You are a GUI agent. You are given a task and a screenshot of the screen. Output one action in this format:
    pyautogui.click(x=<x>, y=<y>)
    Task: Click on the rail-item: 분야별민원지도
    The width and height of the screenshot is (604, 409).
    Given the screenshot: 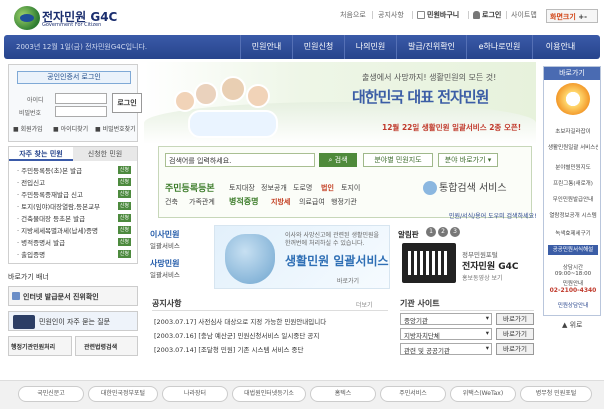 What is the action you would take?
    pyautogui.click(x=573, y=167)
    